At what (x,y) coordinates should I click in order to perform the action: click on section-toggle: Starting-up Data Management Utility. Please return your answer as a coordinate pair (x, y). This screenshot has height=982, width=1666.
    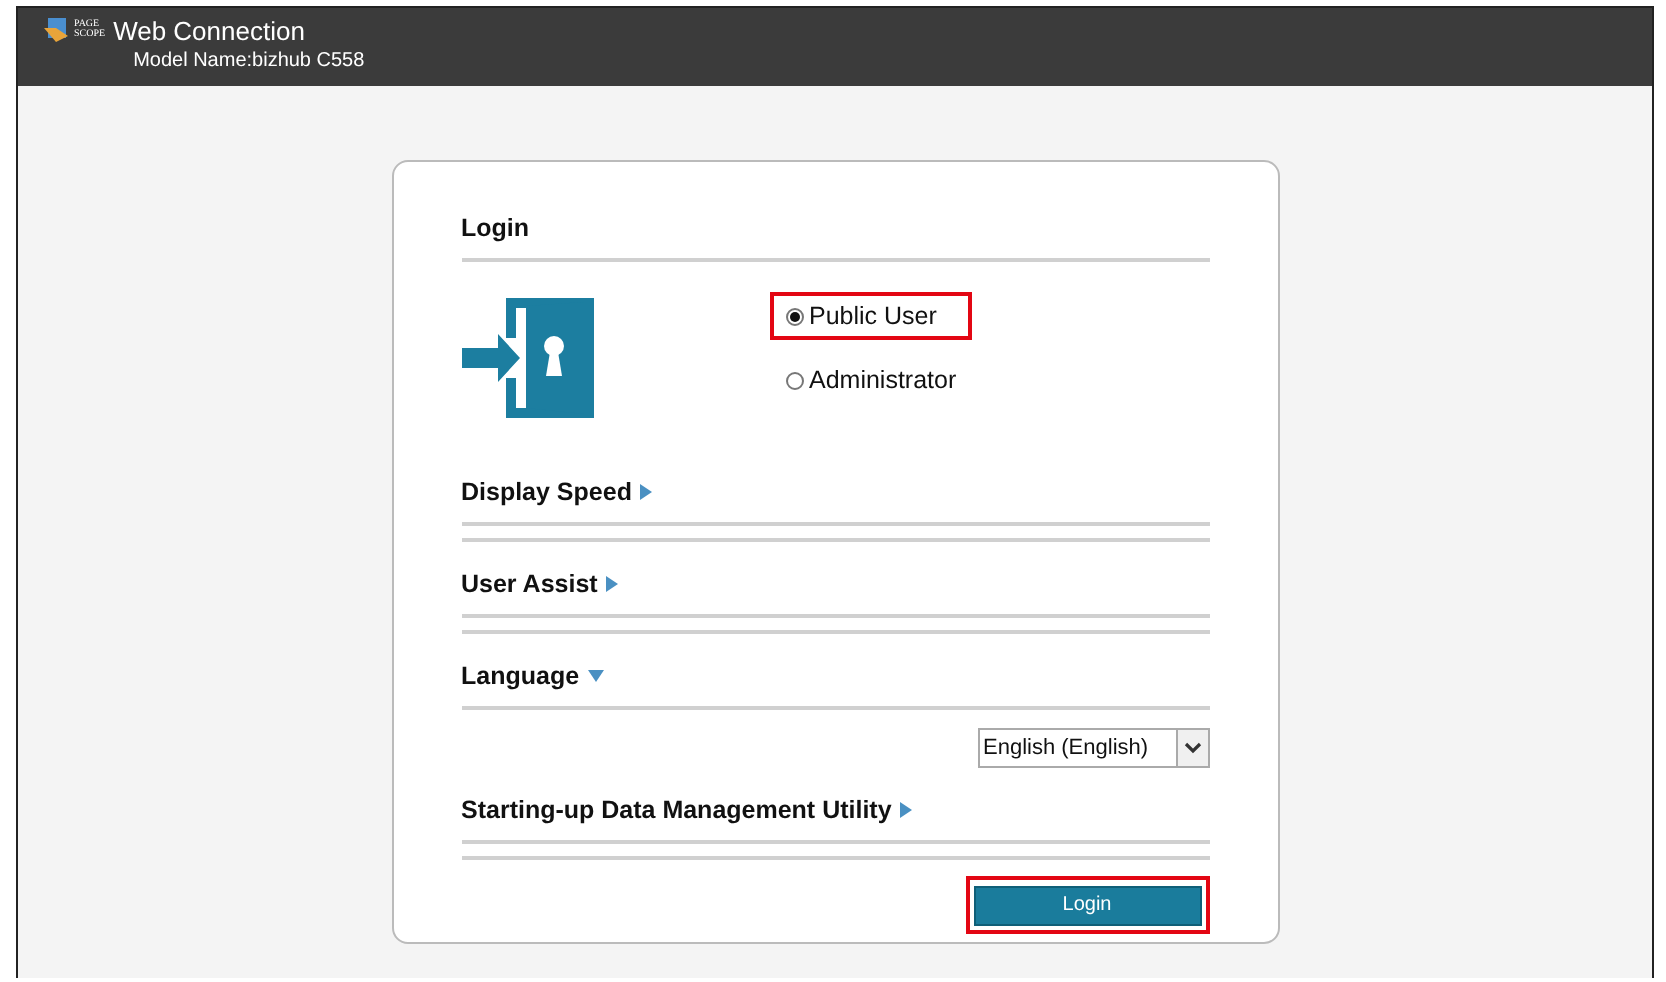
    Looking at the image, I should click on (686, 810).